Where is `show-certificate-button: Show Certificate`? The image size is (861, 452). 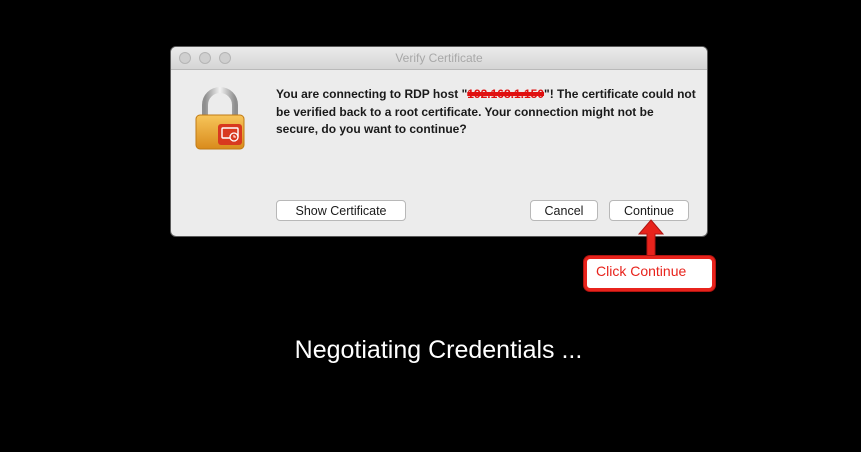 show-certificate-button: Show Certificate is located at coordinates (341, 210).